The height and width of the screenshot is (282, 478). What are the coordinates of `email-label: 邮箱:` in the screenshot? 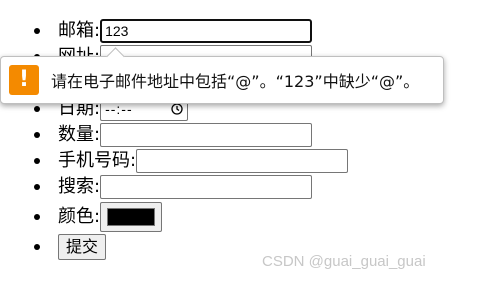 It's located at (79, 30).